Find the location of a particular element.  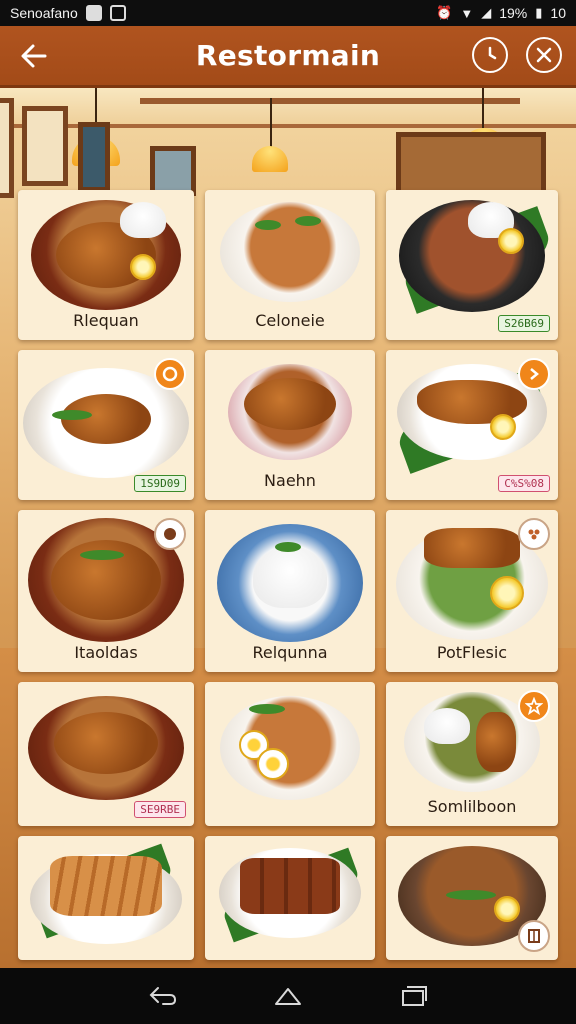

close-button is located at coordinates (544, 55).